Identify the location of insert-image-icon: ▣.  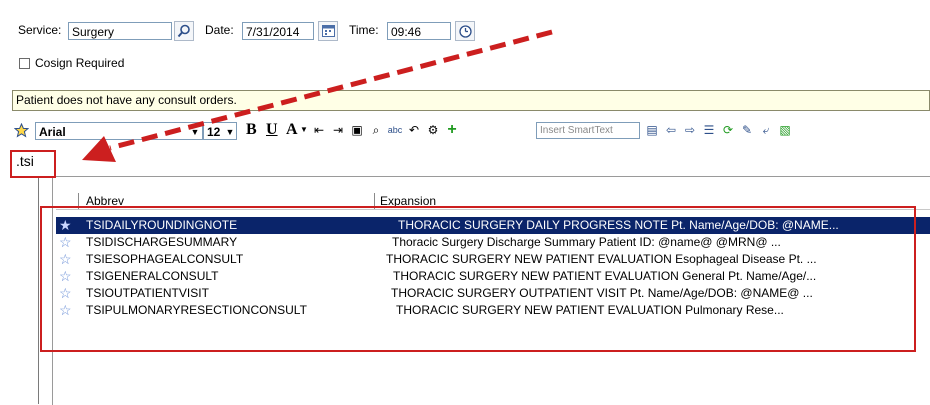
(357, 130).